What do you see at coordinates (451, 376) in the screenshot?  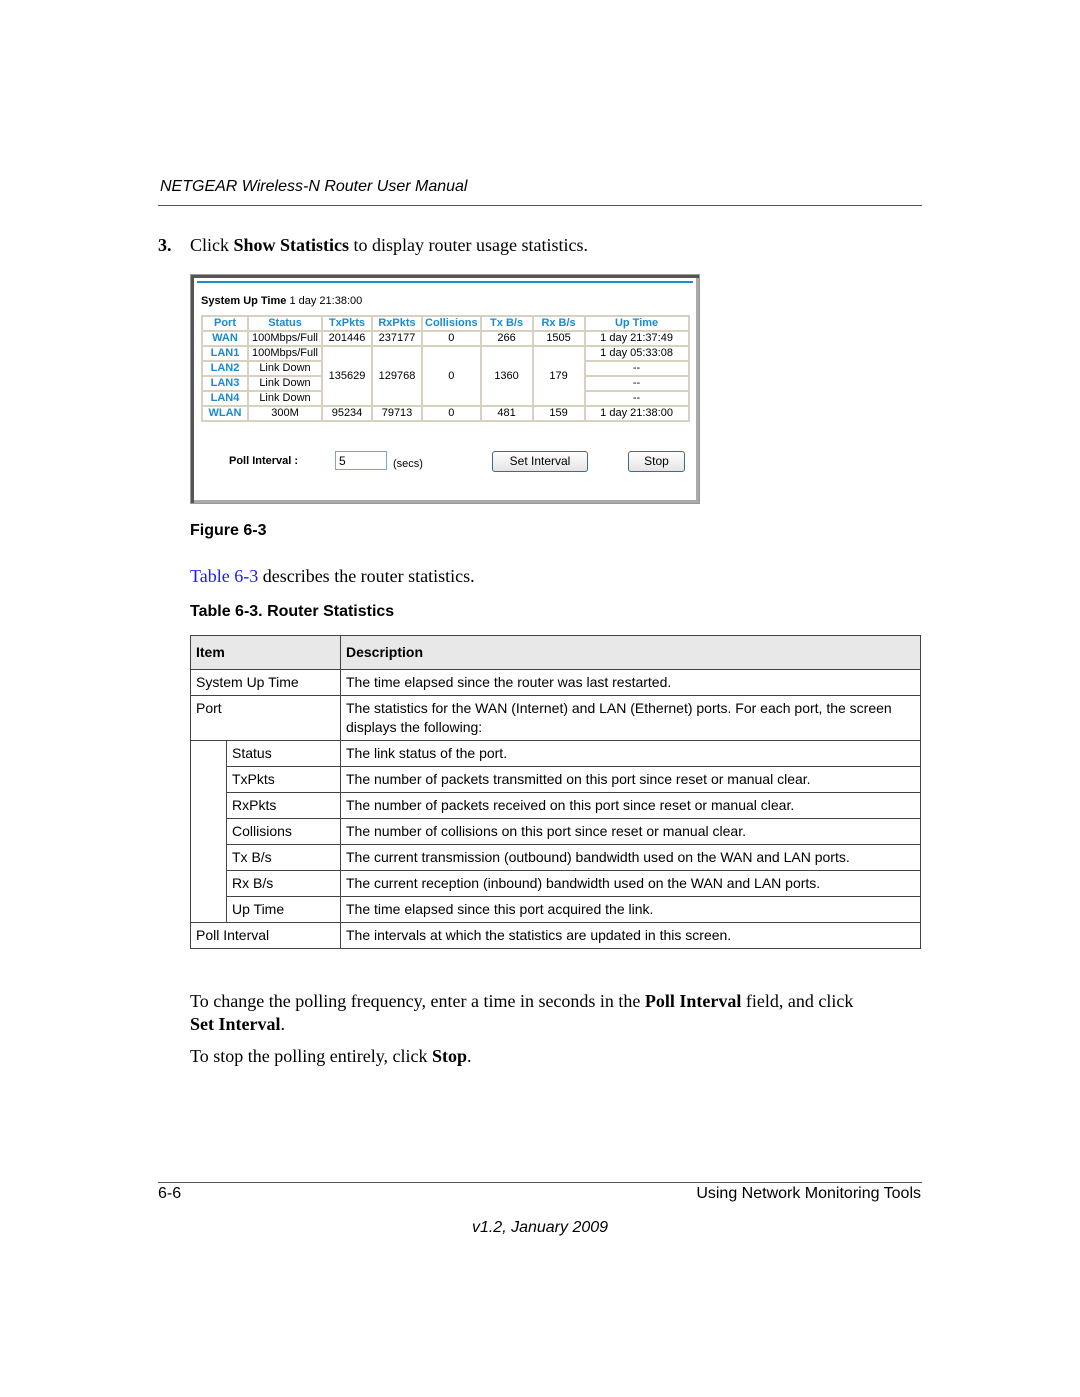 I see `lan-collisions: 0` at bounding box center [451, 376].